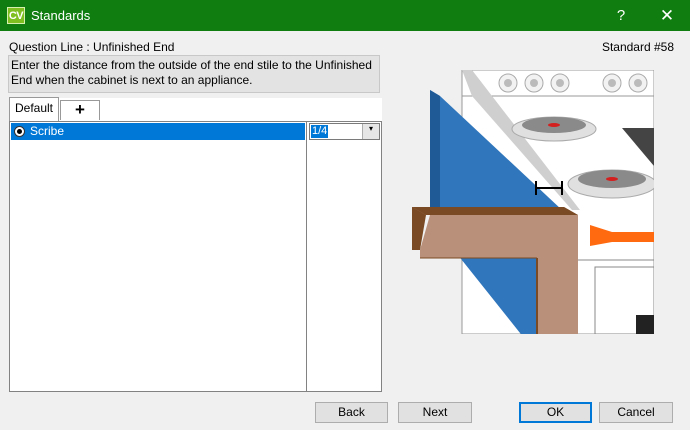 This screenshot has width=690, height=430. I want to click on list-item: Scribe, so click(158, 131).